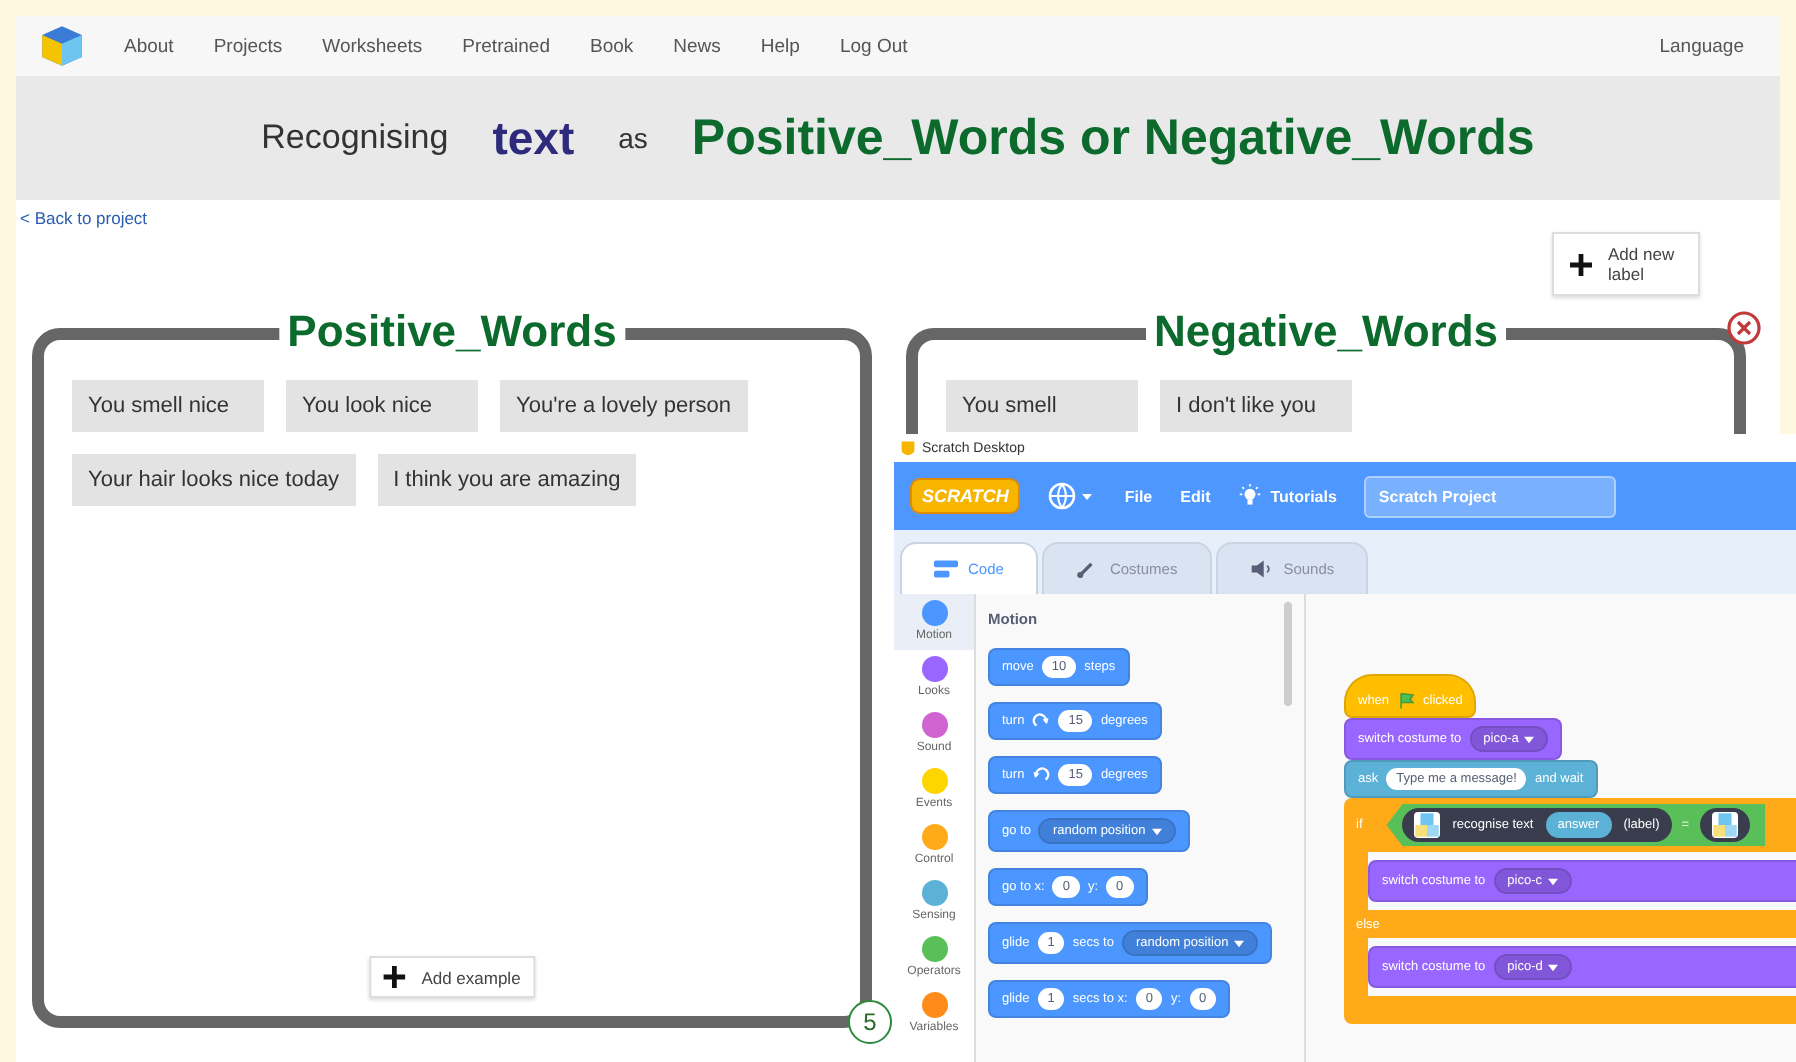  I want to click on rotate-clockwise-icon, so click(1041, 721).